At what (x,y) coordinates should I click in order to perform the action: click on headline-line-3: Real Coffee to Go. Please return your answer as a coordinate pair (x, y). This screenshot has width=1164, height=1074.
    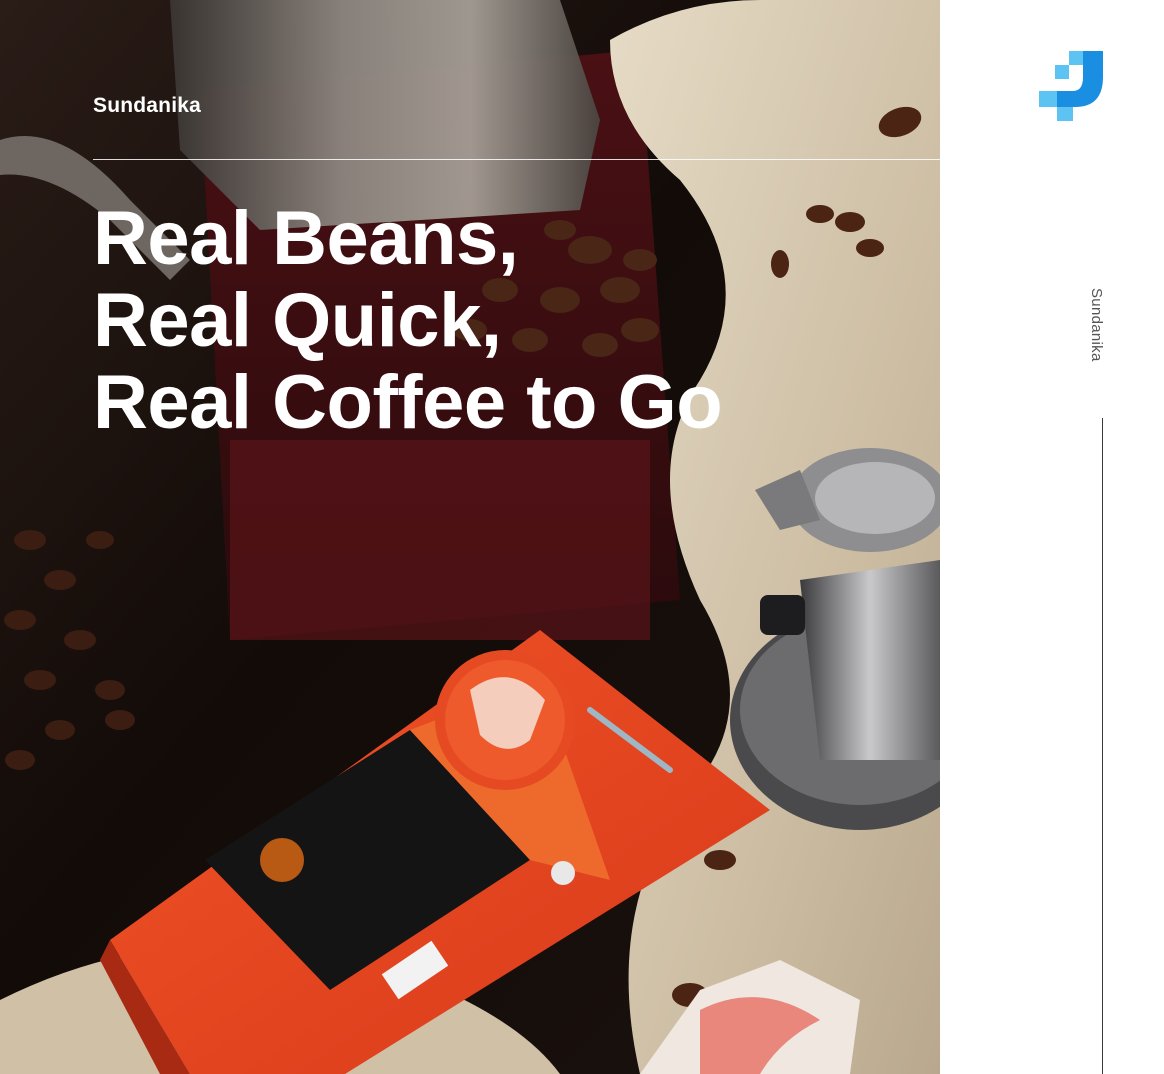
    Looking at the image, I should click on (408, 402).